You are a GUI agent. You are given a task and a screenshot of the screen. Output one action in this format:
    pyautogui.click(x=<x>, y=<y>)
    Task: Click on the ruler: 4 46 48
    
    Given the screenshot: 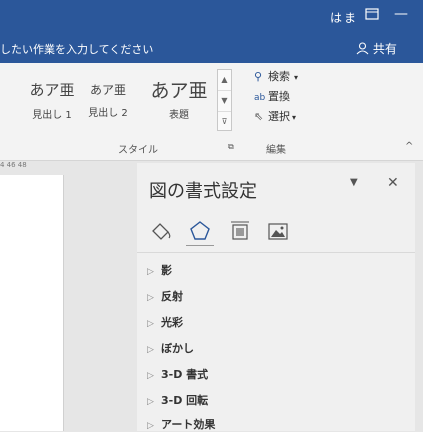 What is the action you would take?
    pyautogui.click(x=13, y=165)
    